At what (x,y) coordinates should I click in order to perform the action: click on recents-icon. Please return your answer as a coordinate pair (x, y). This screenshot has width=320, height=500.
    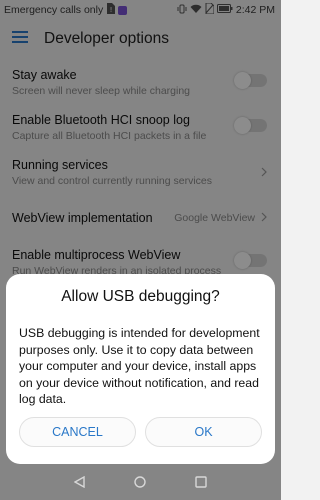
    Looking at the image, I should click on (201, 482).